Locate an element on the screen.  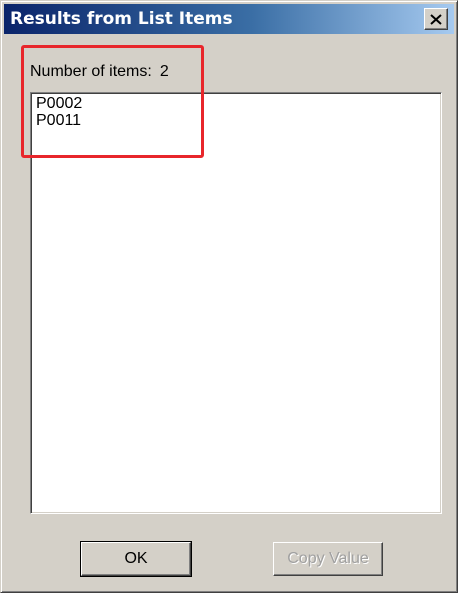
item-count-label: Number of items: is located at coordinates (91, 71).